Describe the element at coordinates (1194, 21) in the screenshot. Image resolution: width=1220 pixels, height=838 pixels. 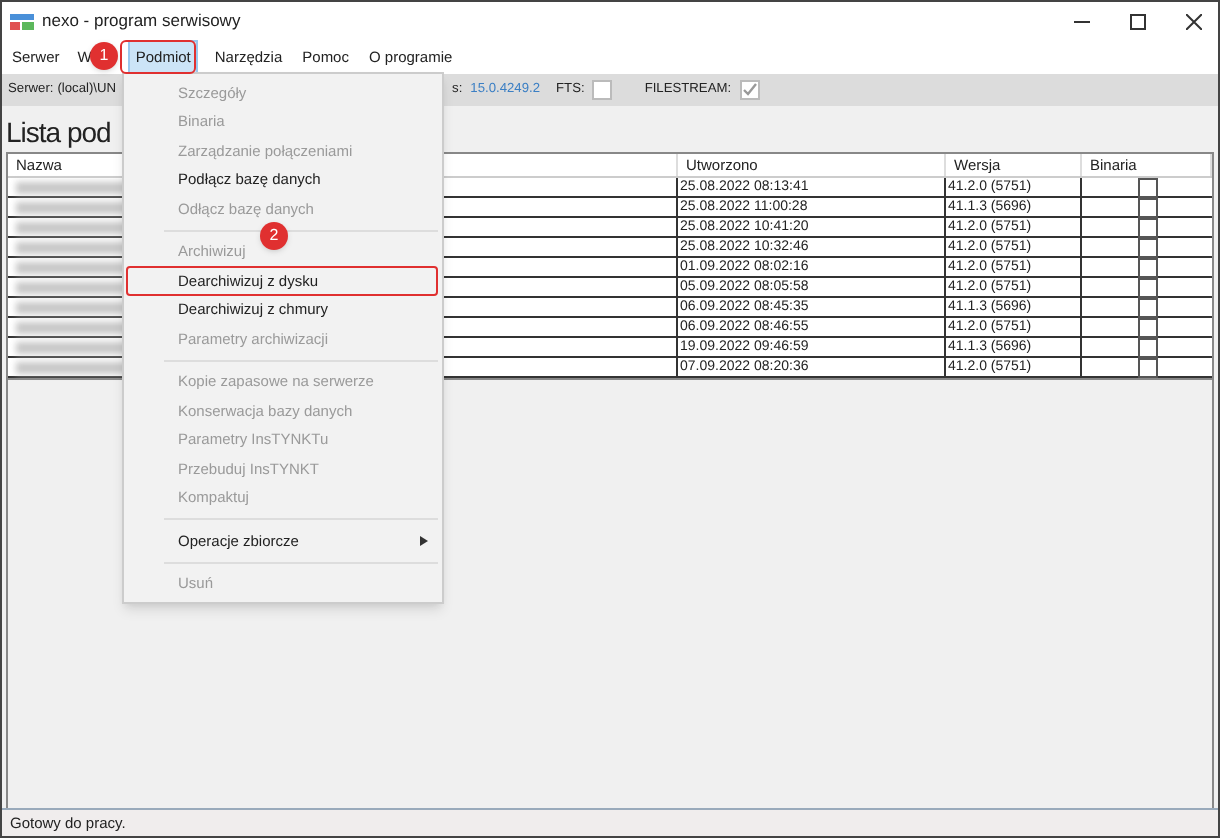
I see `close-icon` at that location.